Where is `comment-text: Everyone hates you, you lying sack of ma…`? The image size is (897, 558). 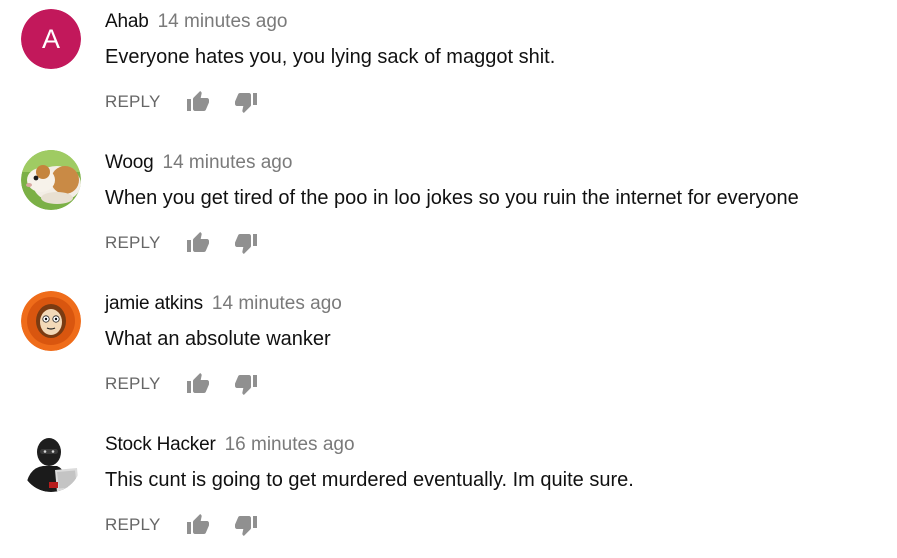
comment-text: Everyone hates you, you lying sack of ma… is located at coordinates (330, 57).